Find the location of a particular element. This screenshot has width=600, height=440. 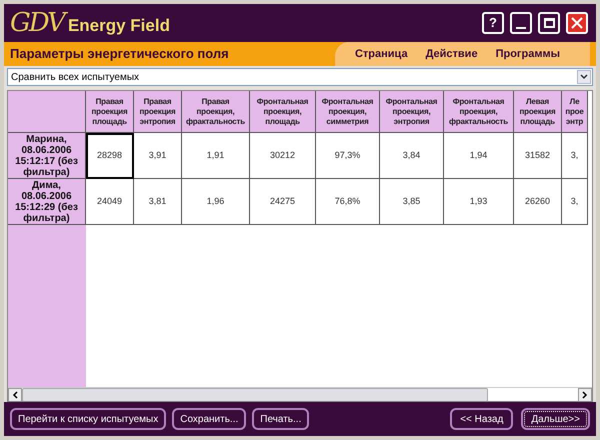

table-cell: 24049 is located at coordinates (110, 202).